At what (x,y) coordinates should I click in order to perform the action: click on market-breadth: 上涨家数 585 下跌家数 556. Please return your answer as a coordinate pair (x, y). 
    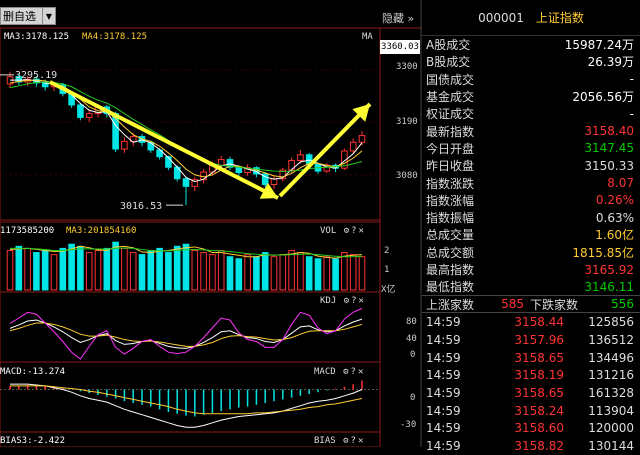
    Looking at the image, I should click on (531, 304).